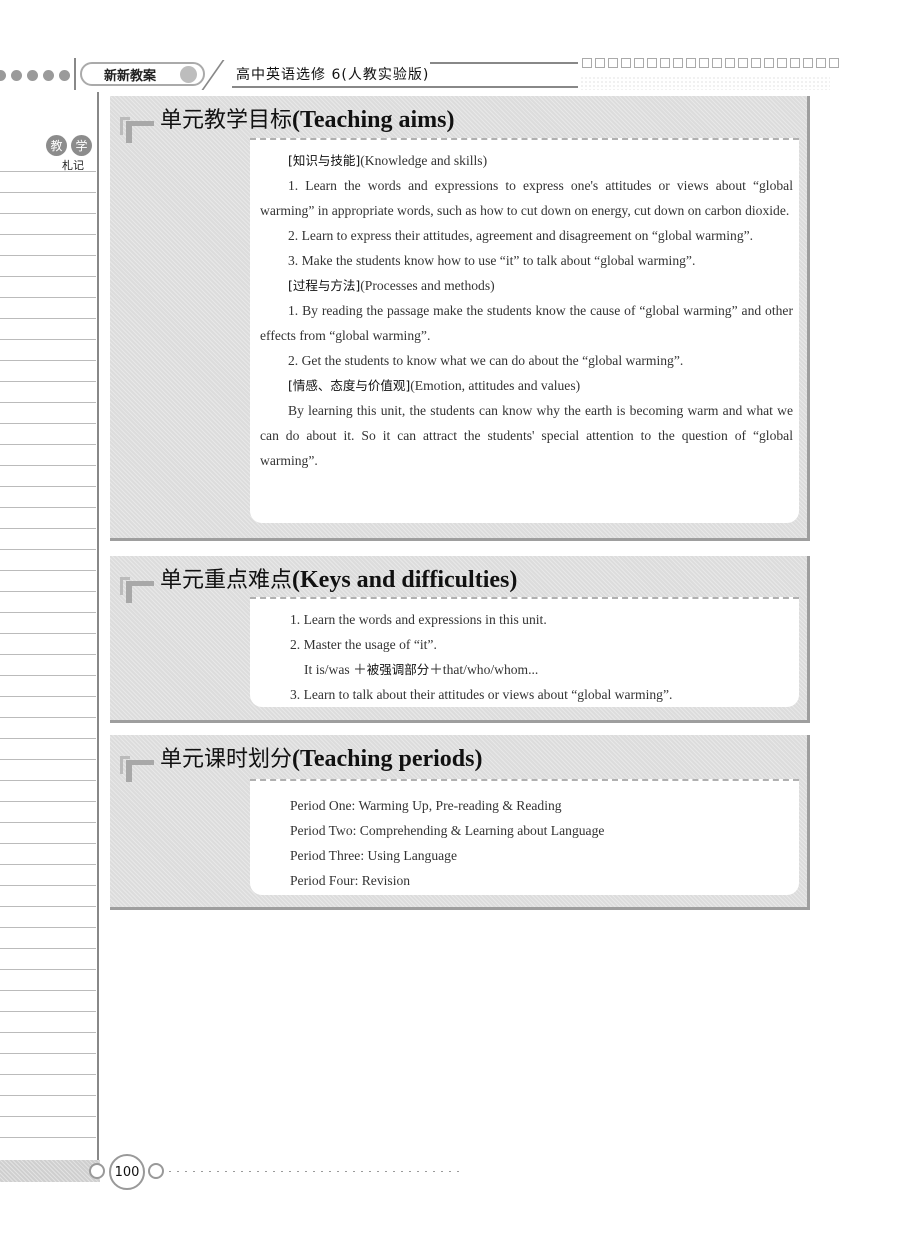 The height and width of the screenshot is (1241, 920). Describe the element at coordinates (188, 74) in the screenshot. I see `circle-decoration-icon` at that location.